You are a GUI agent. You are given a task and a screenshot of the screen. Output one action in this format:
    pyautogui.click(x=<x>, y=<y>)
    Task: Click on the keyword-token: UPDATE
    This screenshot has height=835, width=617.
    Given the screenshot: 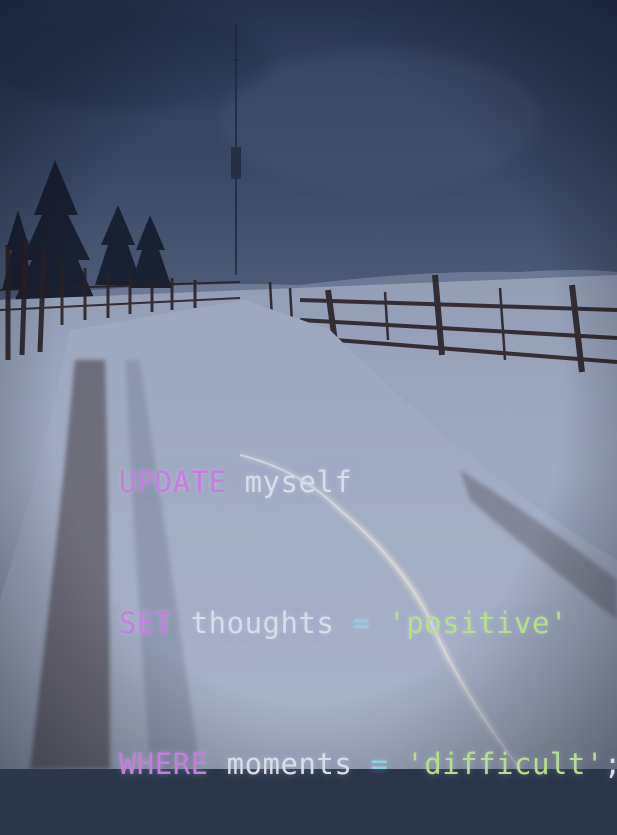 What is the action you would take?
    pyautogui.click(x=172, y=482)
    